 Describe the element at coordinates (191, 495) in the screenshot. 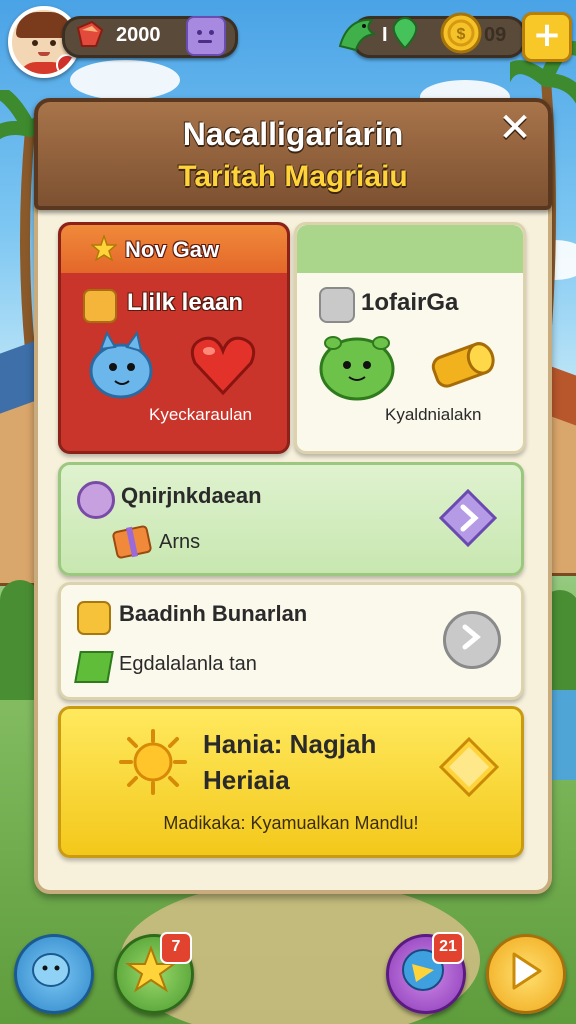

I see `row-title: Qnirjnkdaean` at that location.